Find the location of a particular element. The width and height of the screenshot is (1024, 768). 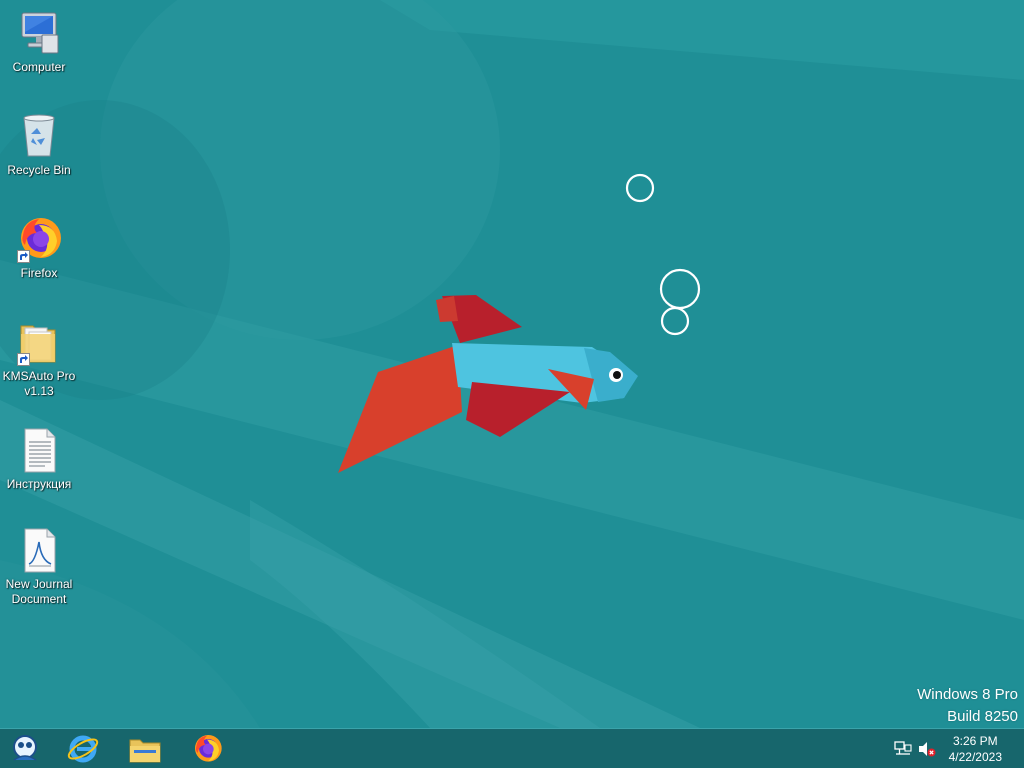

taskbar-file-explorer-button is located at coordinates (145, 749).